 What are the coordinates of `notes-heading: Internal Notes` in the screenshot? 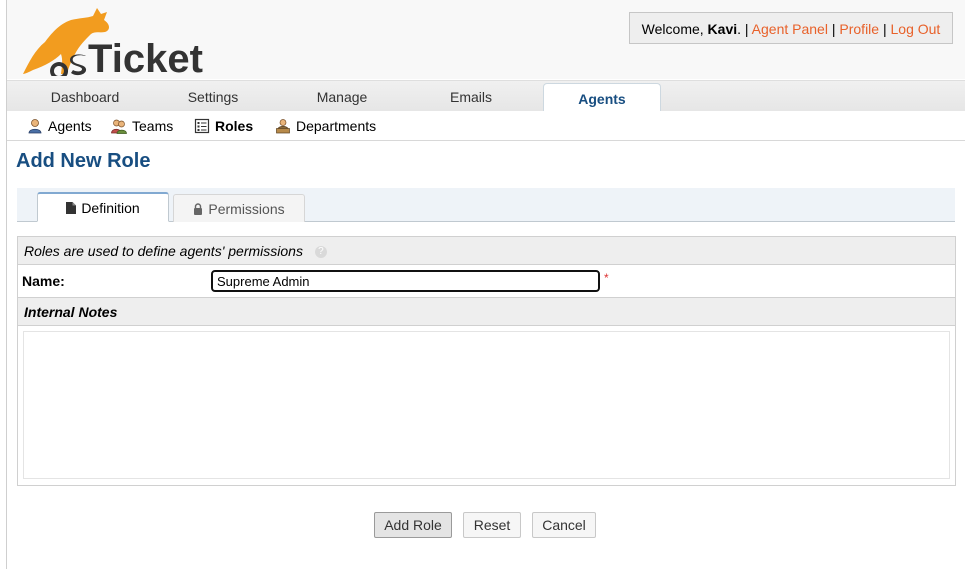 It's located at (71, 312).